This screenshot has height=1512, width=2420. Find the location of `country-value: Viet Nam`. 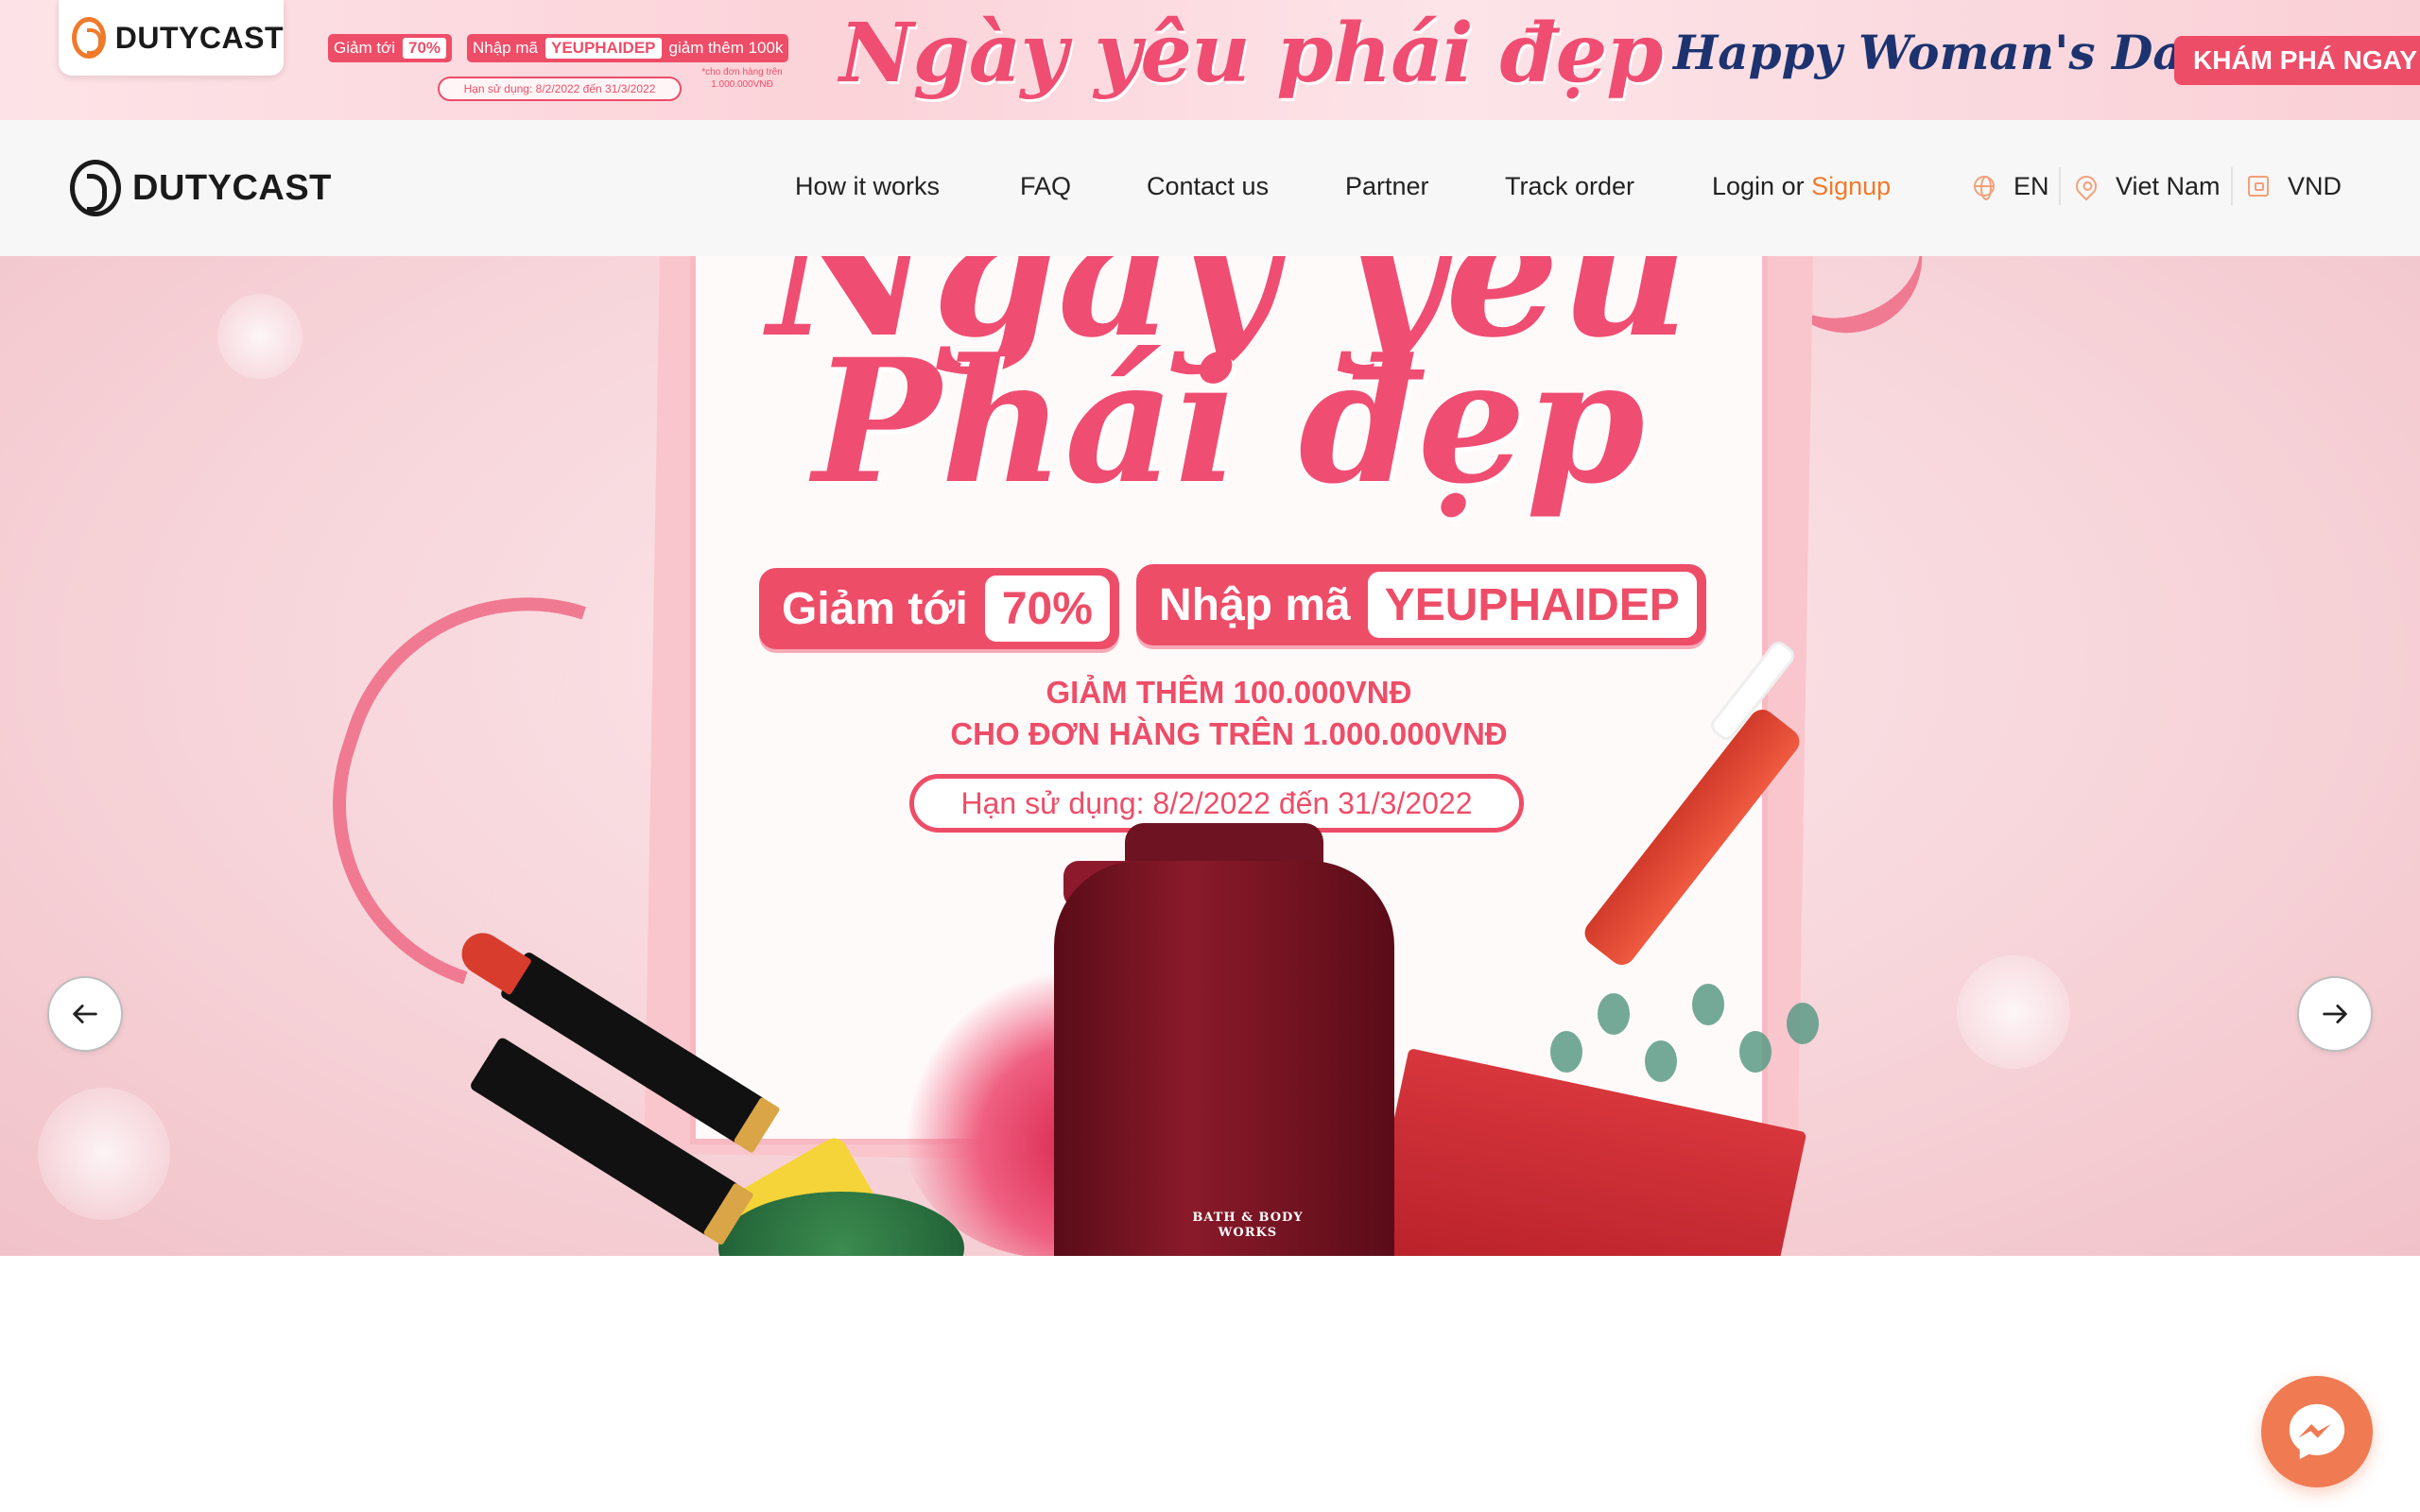

country-value: Viet Nam is located at coordinates (2168, 185).